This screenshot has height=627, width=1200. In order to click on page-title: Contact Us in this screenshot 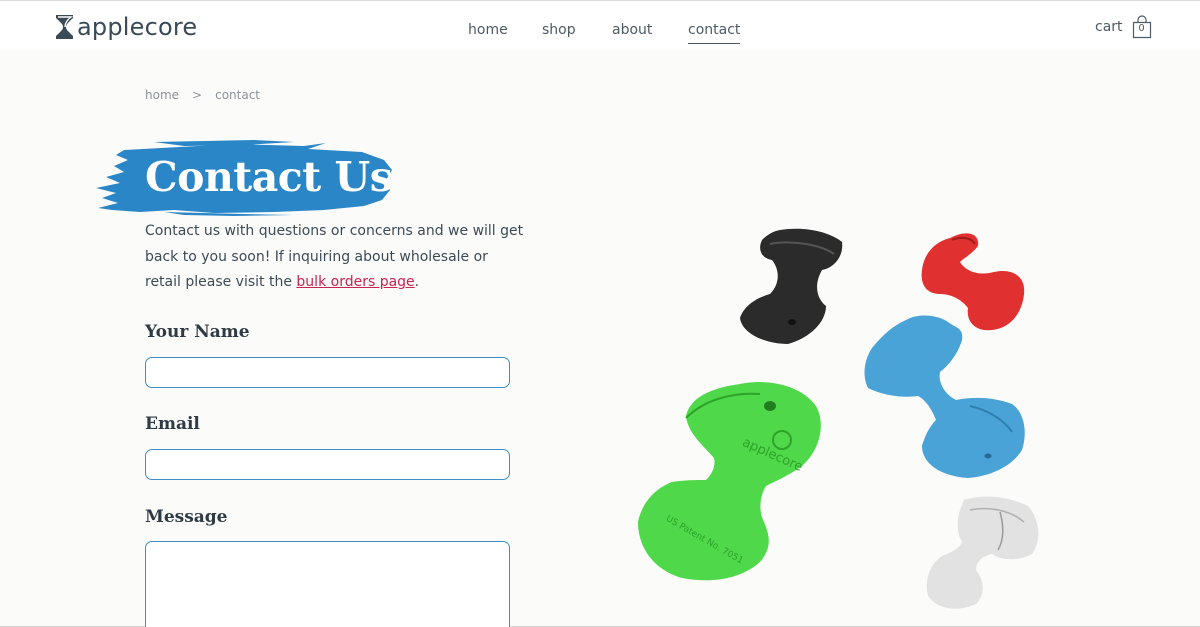, I will do `click(269, 177)`.